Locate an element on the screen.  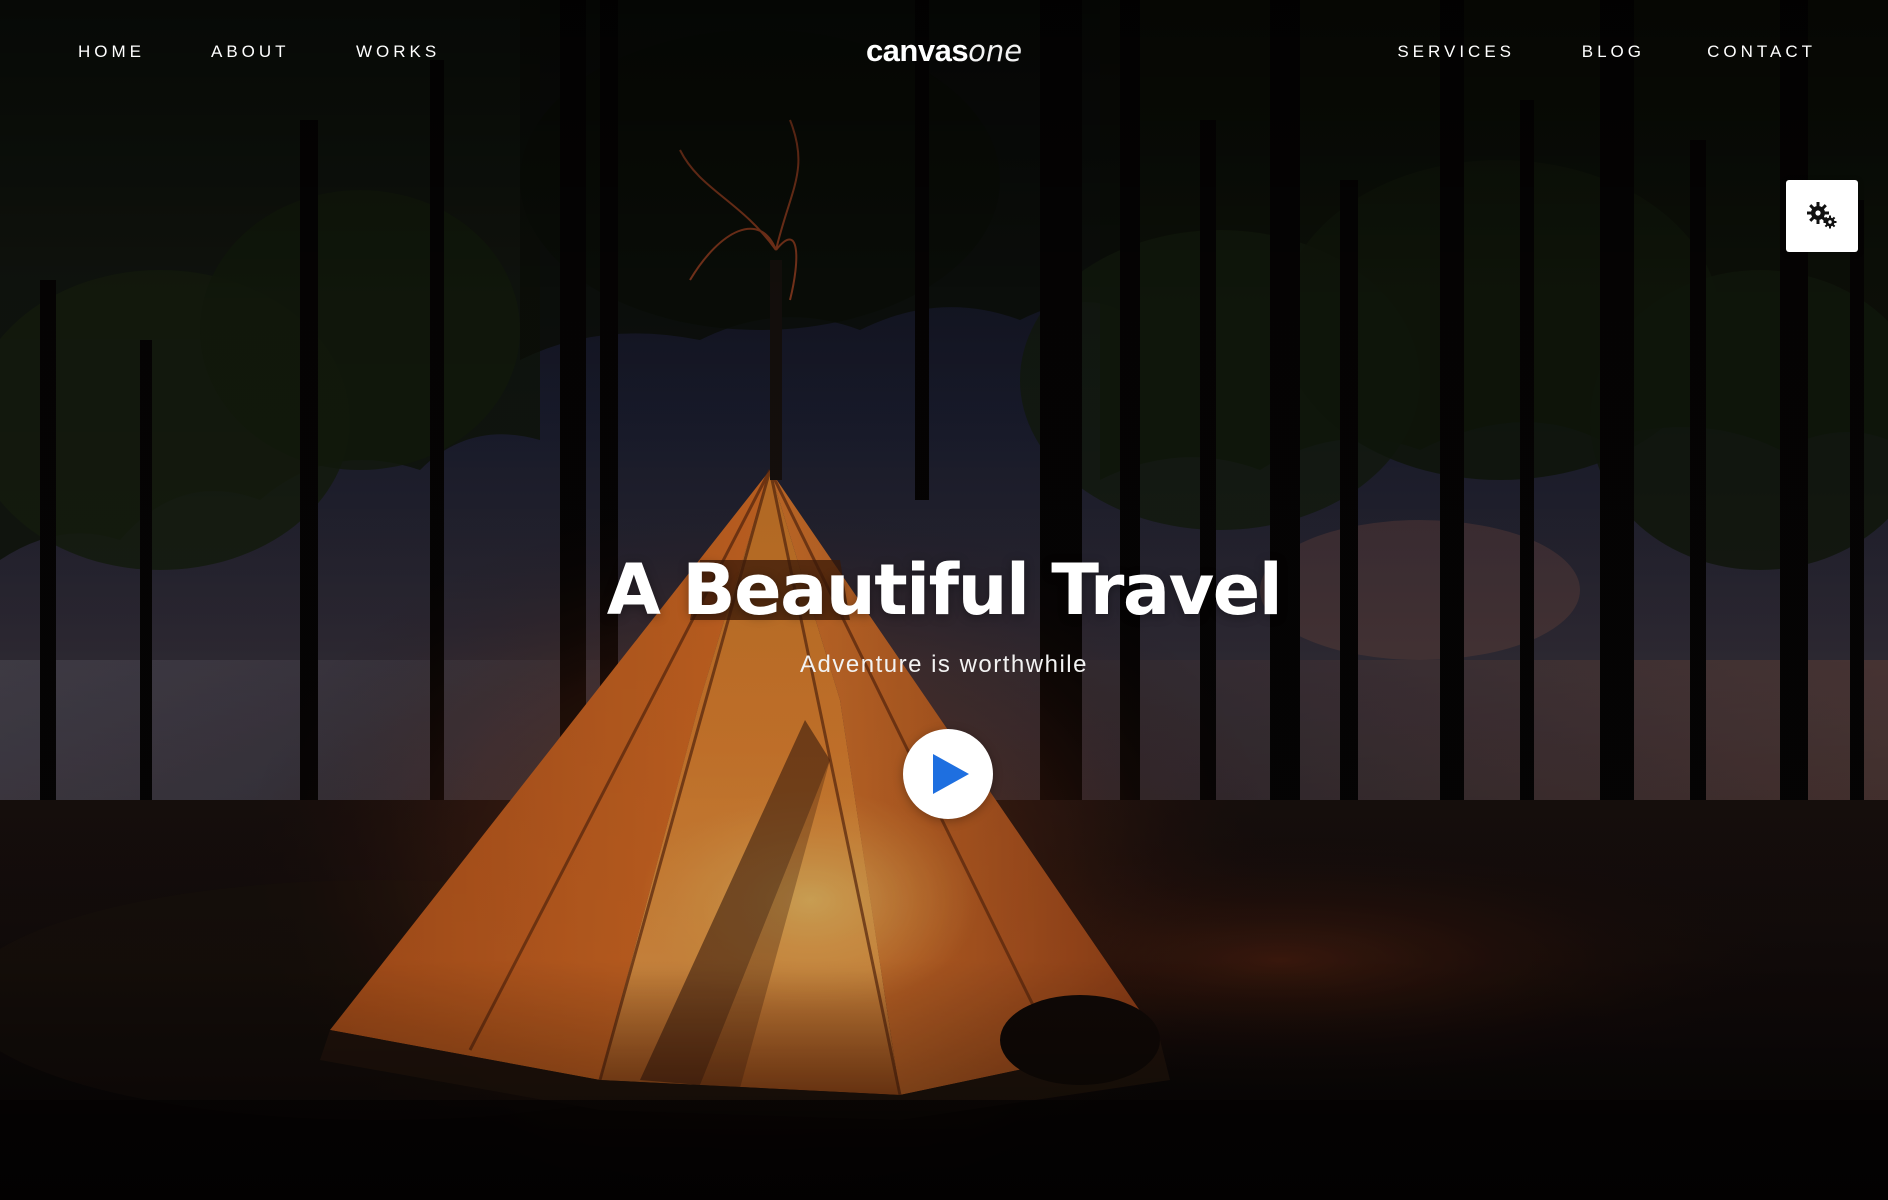
nav-contact-link: CONTACT is located at coordinates (1761, 52).